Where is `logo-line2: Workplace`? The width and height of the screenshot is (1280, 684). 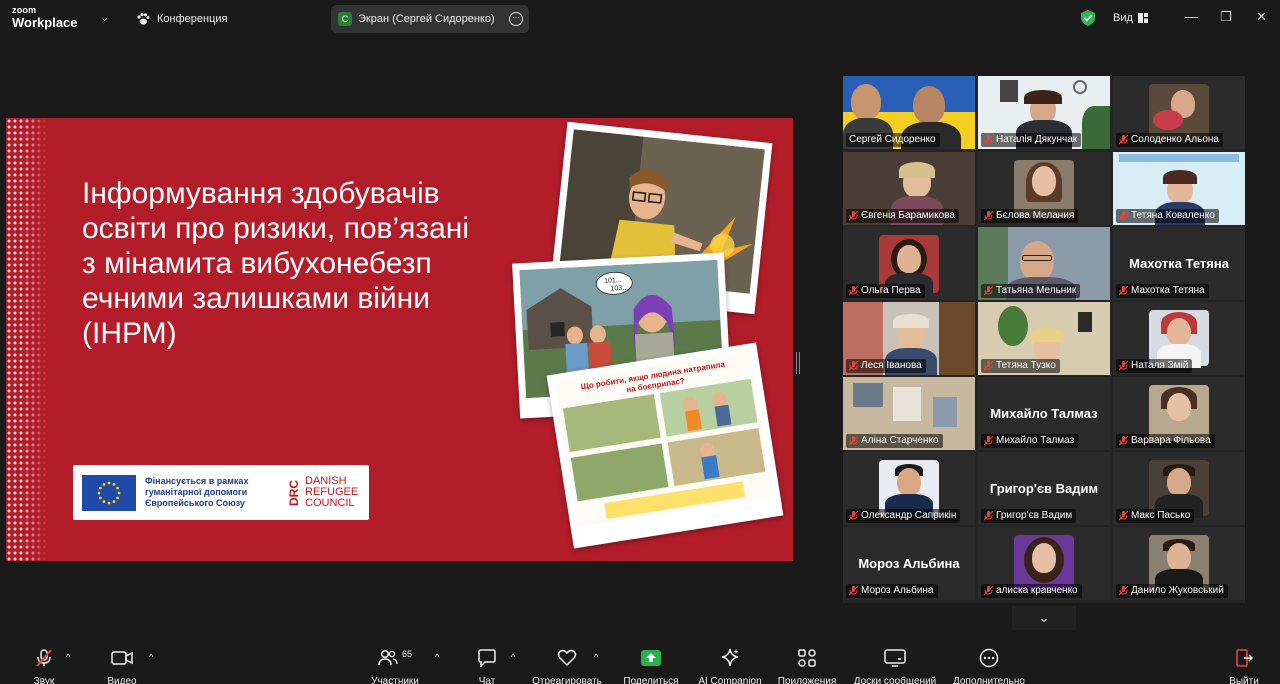
logo-line2: Workplace is located at coordinates (45, 22).